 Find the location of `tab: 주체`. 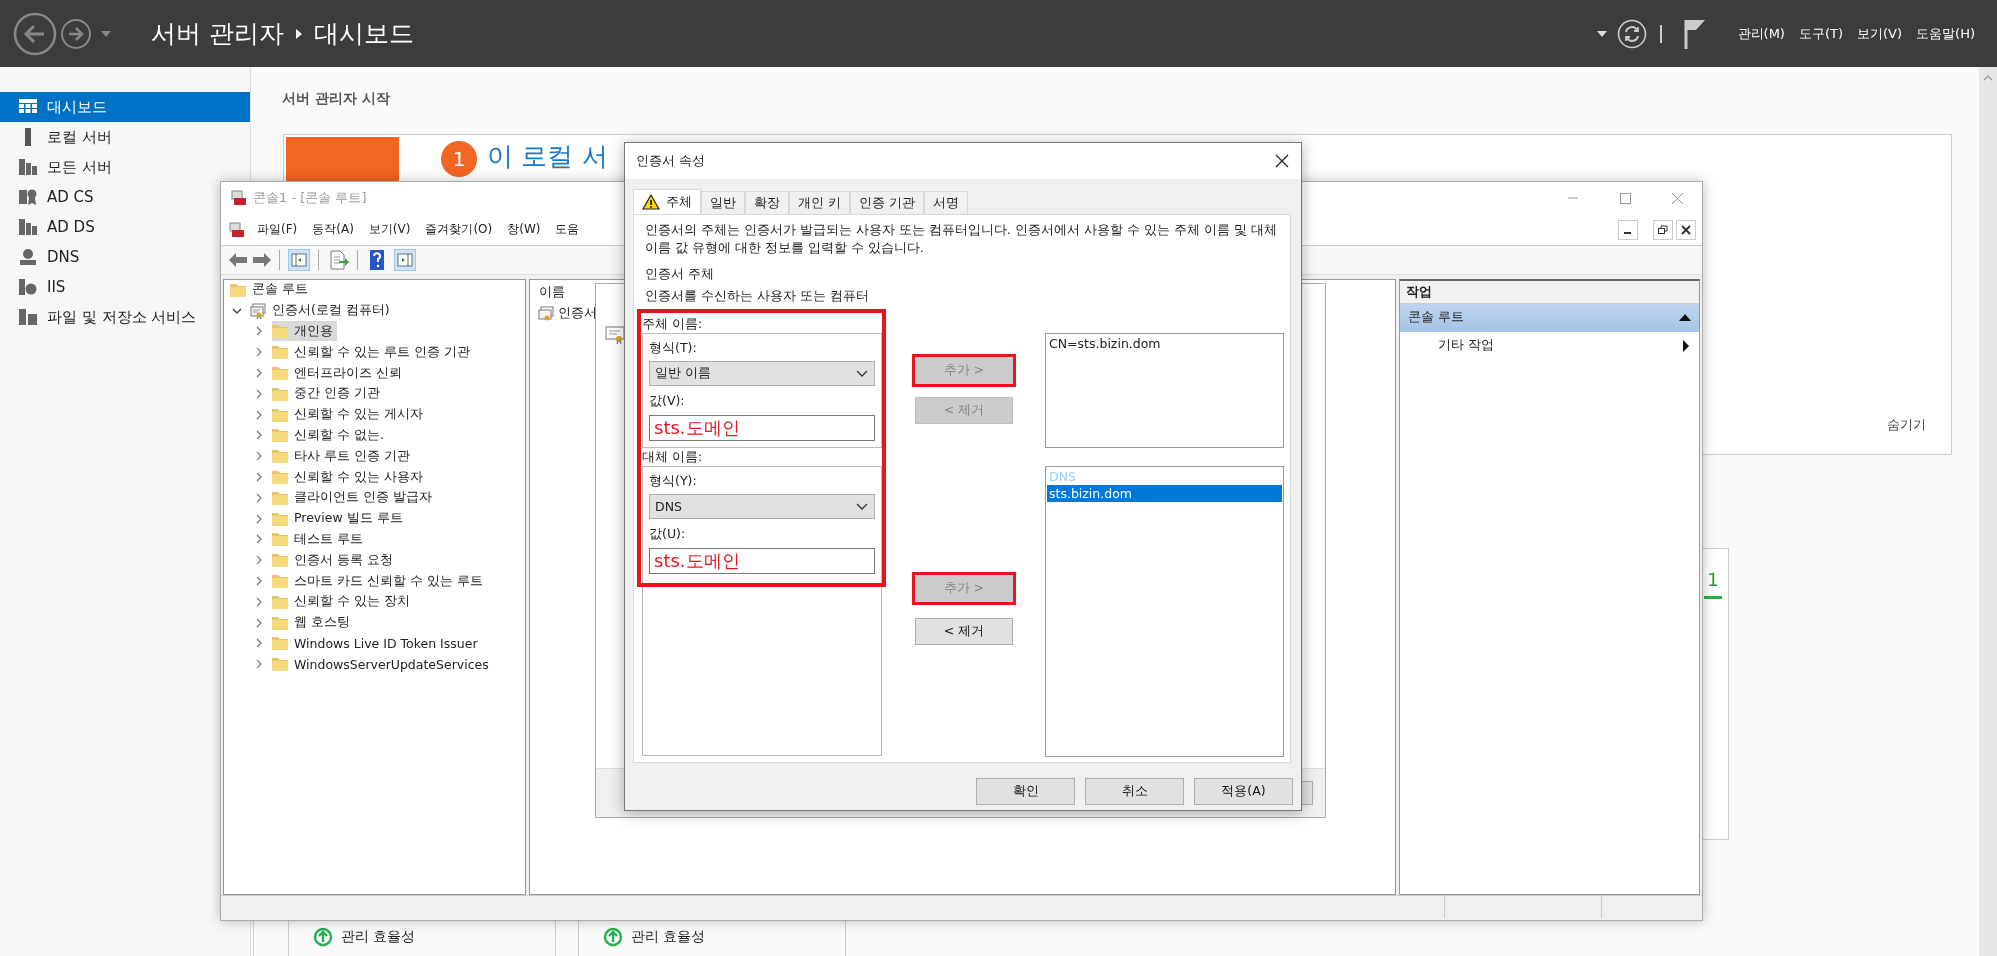

tab: 주체 is located at coordinates (667, 201).